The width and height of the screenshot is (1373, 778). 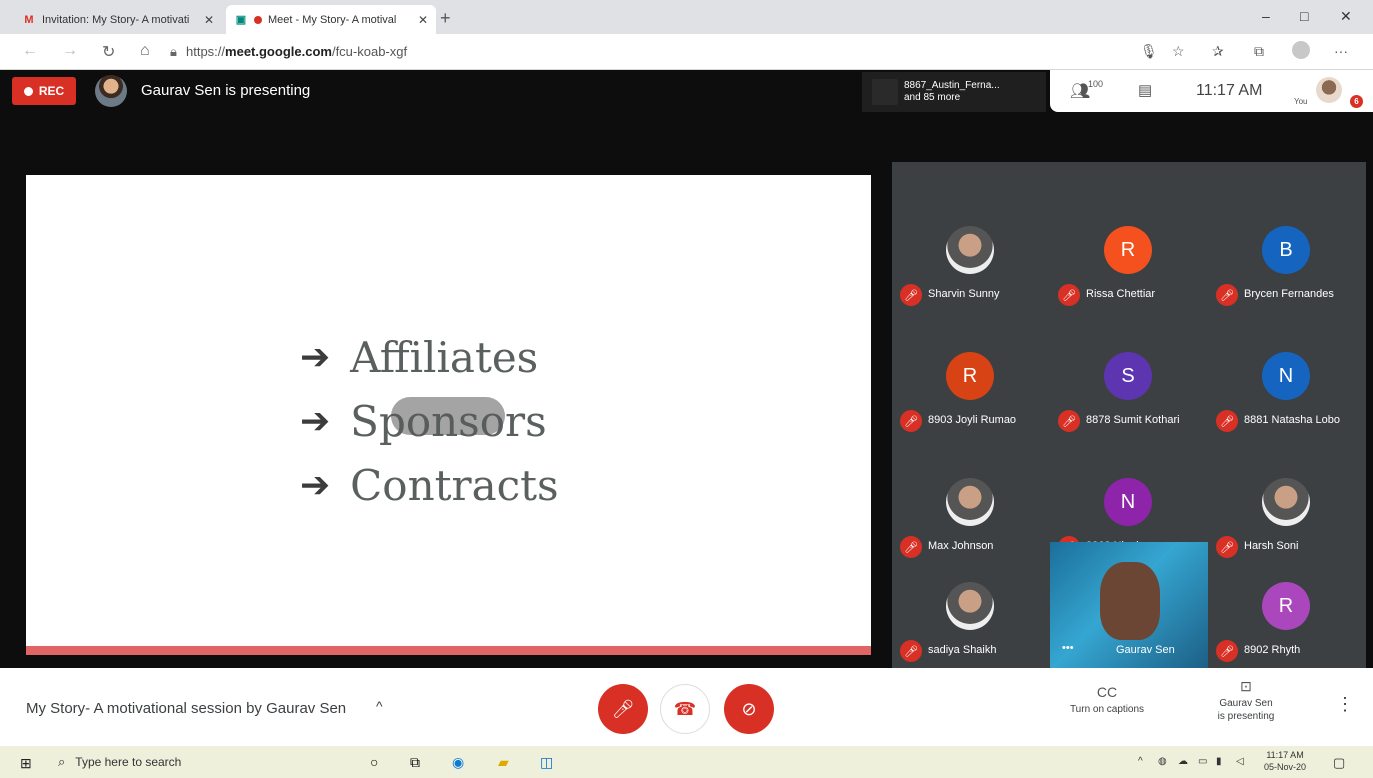 What do you see at coordinates (206, 51) in the screenshot?
I see `url-prefix: https://` at bounding box center [206, 51].